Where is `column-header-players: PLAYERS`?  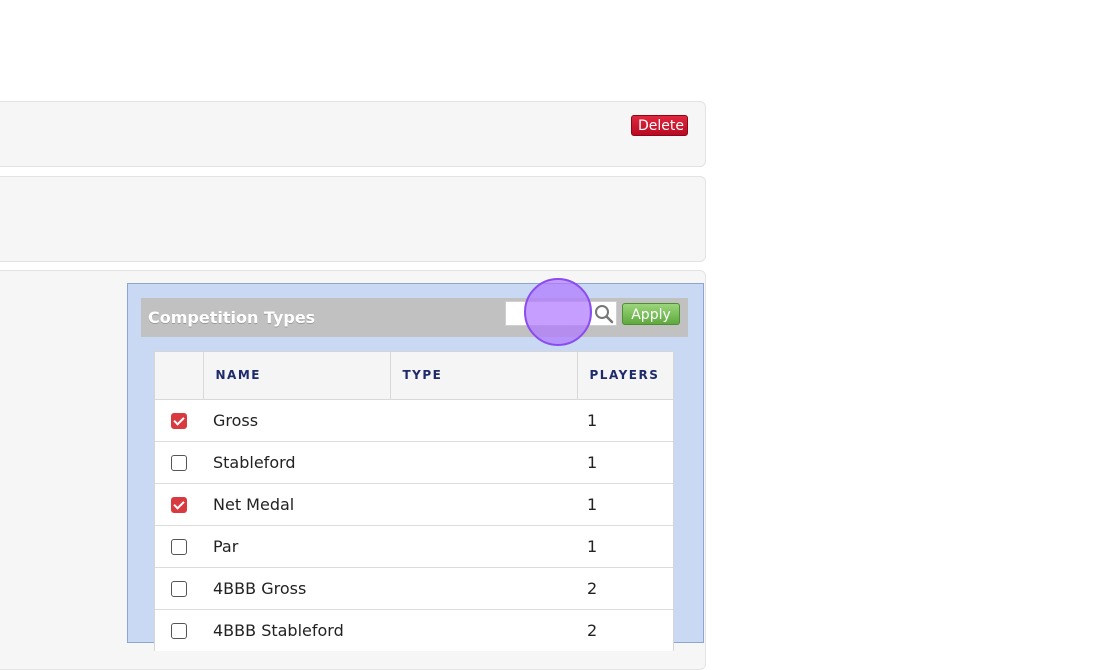
column-header-players: PLAYERS is located at coordinates (625, 376).